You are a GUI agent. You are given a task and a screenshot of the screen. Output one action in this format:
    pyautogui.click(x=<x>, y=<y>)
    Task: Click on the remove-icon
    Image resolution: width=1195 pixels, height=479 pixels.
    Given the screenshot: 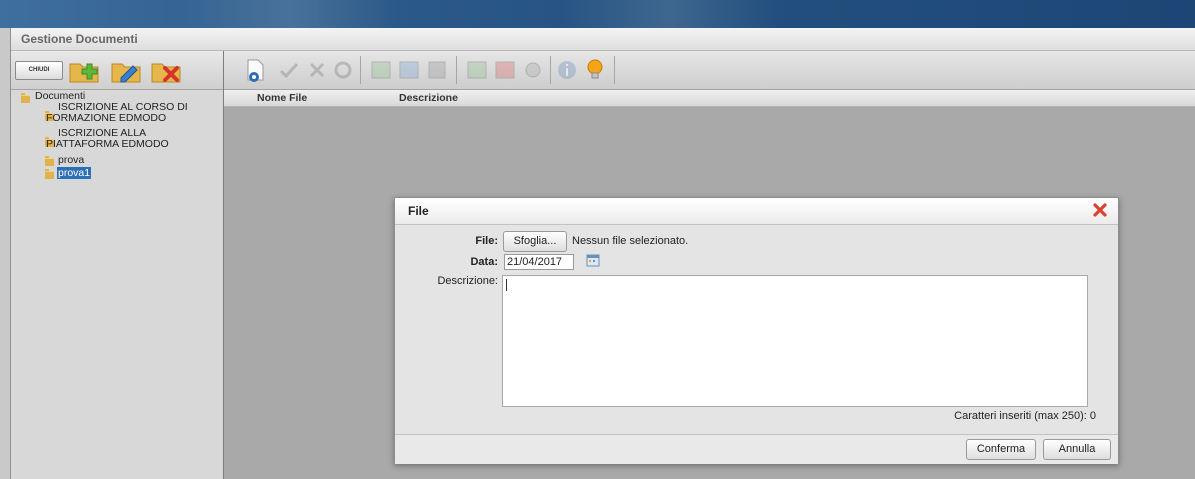 What is the action you would take?
    pyautogui.click(x=317, y=70)
    